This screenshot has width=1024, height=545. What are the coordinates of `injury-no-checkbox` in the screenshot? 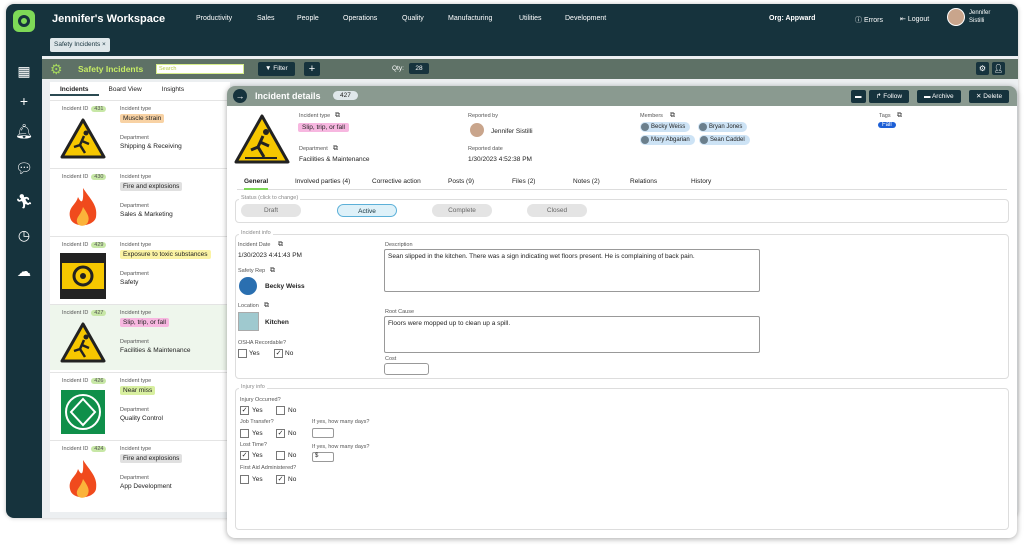 It's located at (280, 410).